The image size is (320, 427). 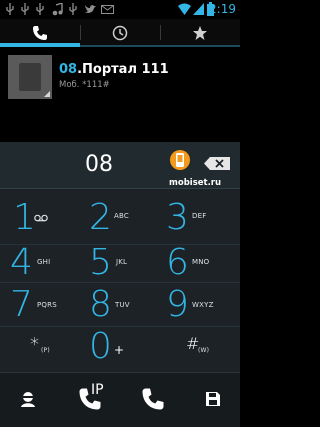 I want to click on tab-bar, so click(x=120, y=32).